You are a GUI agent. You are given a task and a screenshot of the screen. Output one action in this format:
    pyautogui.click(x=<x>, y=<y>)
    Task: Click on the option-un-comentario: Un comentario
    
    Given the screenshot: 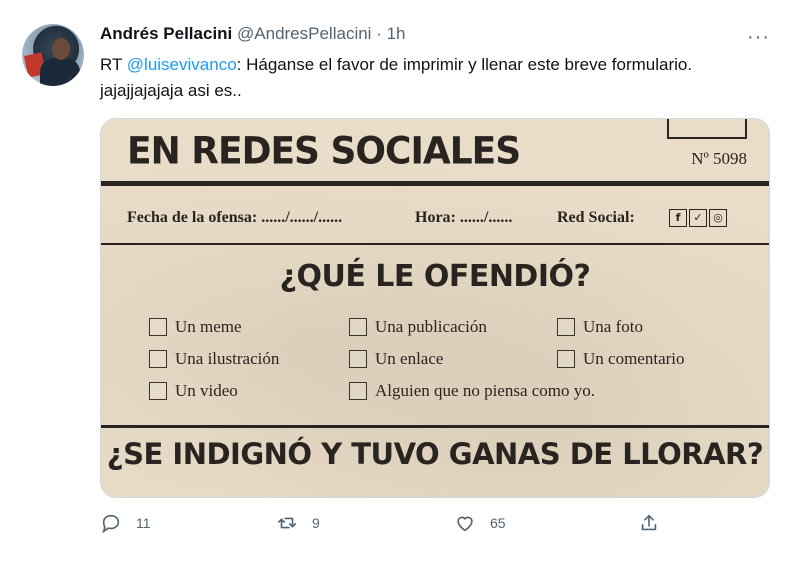 What is the action you would take?
    pyautogui.click(x=621, y=359)
    